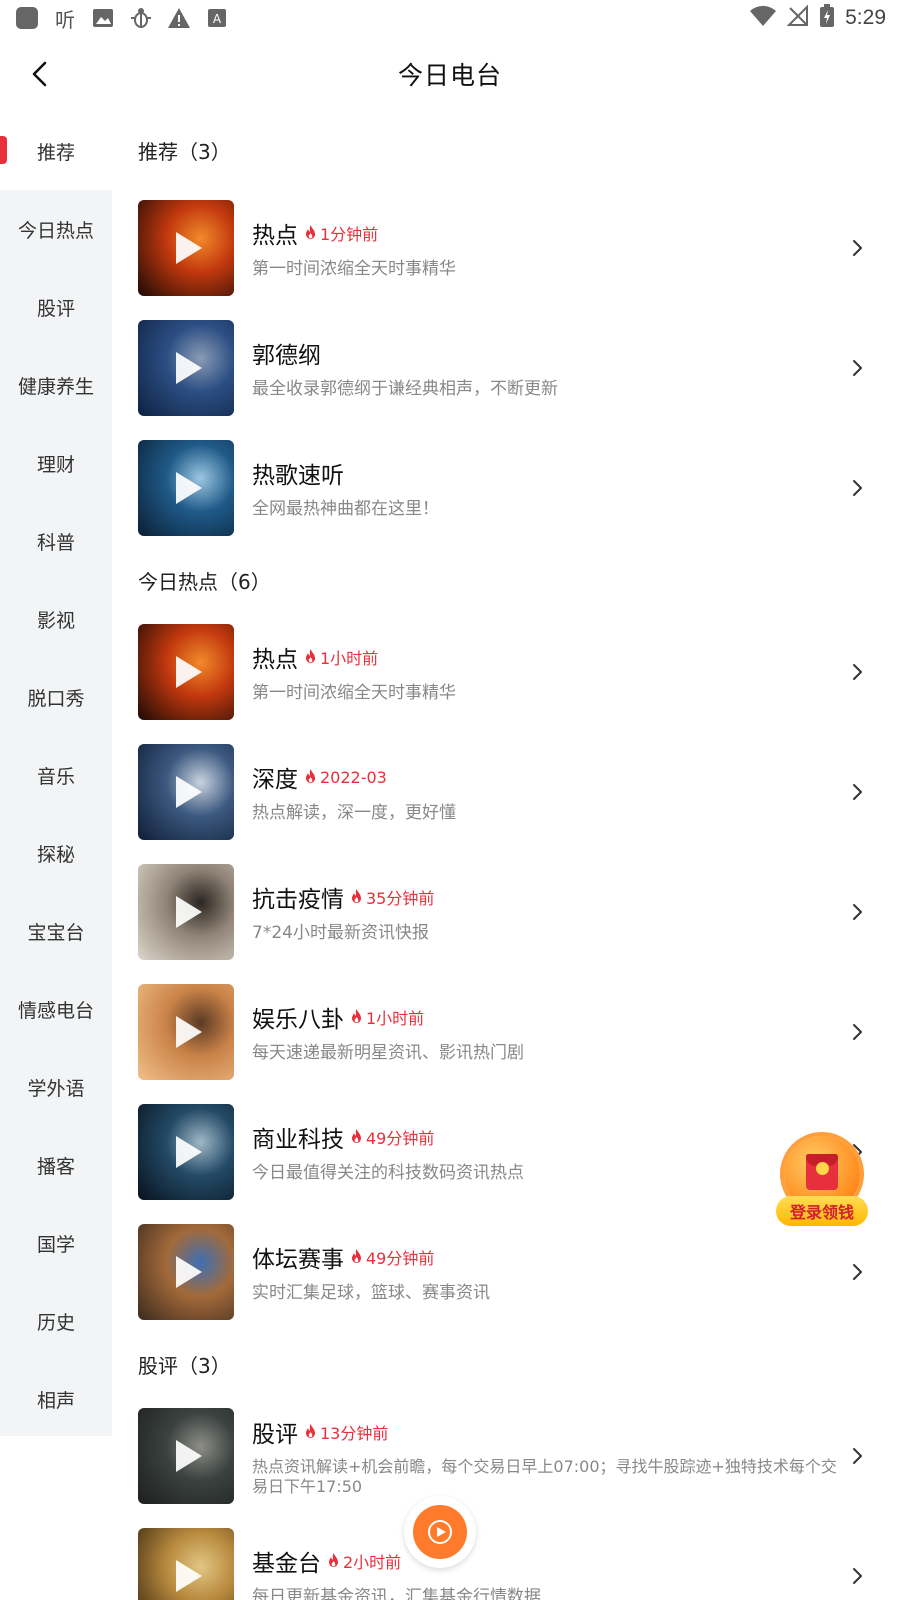 The height and width of the screenshot is (1600, 900). Describe the element at coordinates (506, 1272) in the screenshot. I see `channel-row: 体坛赛事 49分钟前 实时汇集足球，篮球、赛事资讯` at that location.